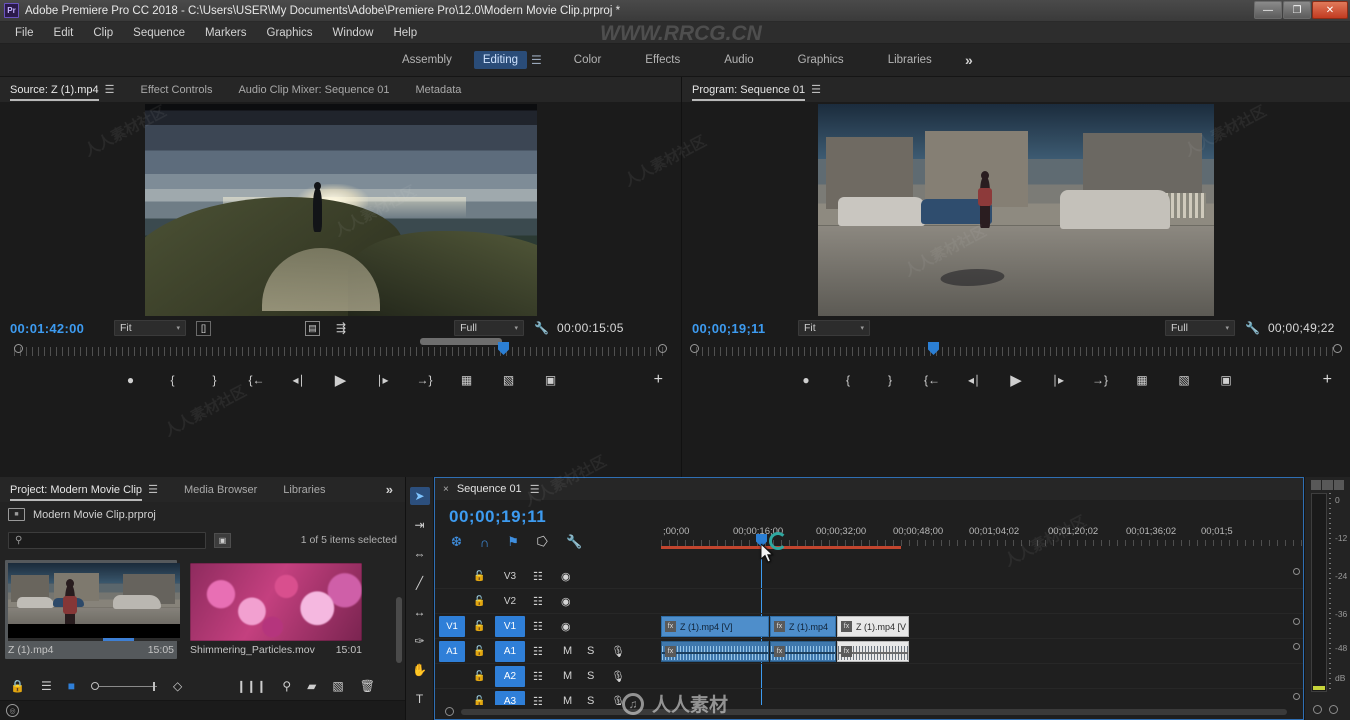 The image size is (1350, 720). Describe the element at coordinates (535, 489) in the screenshot. I see `timeline-panel-menu-icon: ☰` at that location.